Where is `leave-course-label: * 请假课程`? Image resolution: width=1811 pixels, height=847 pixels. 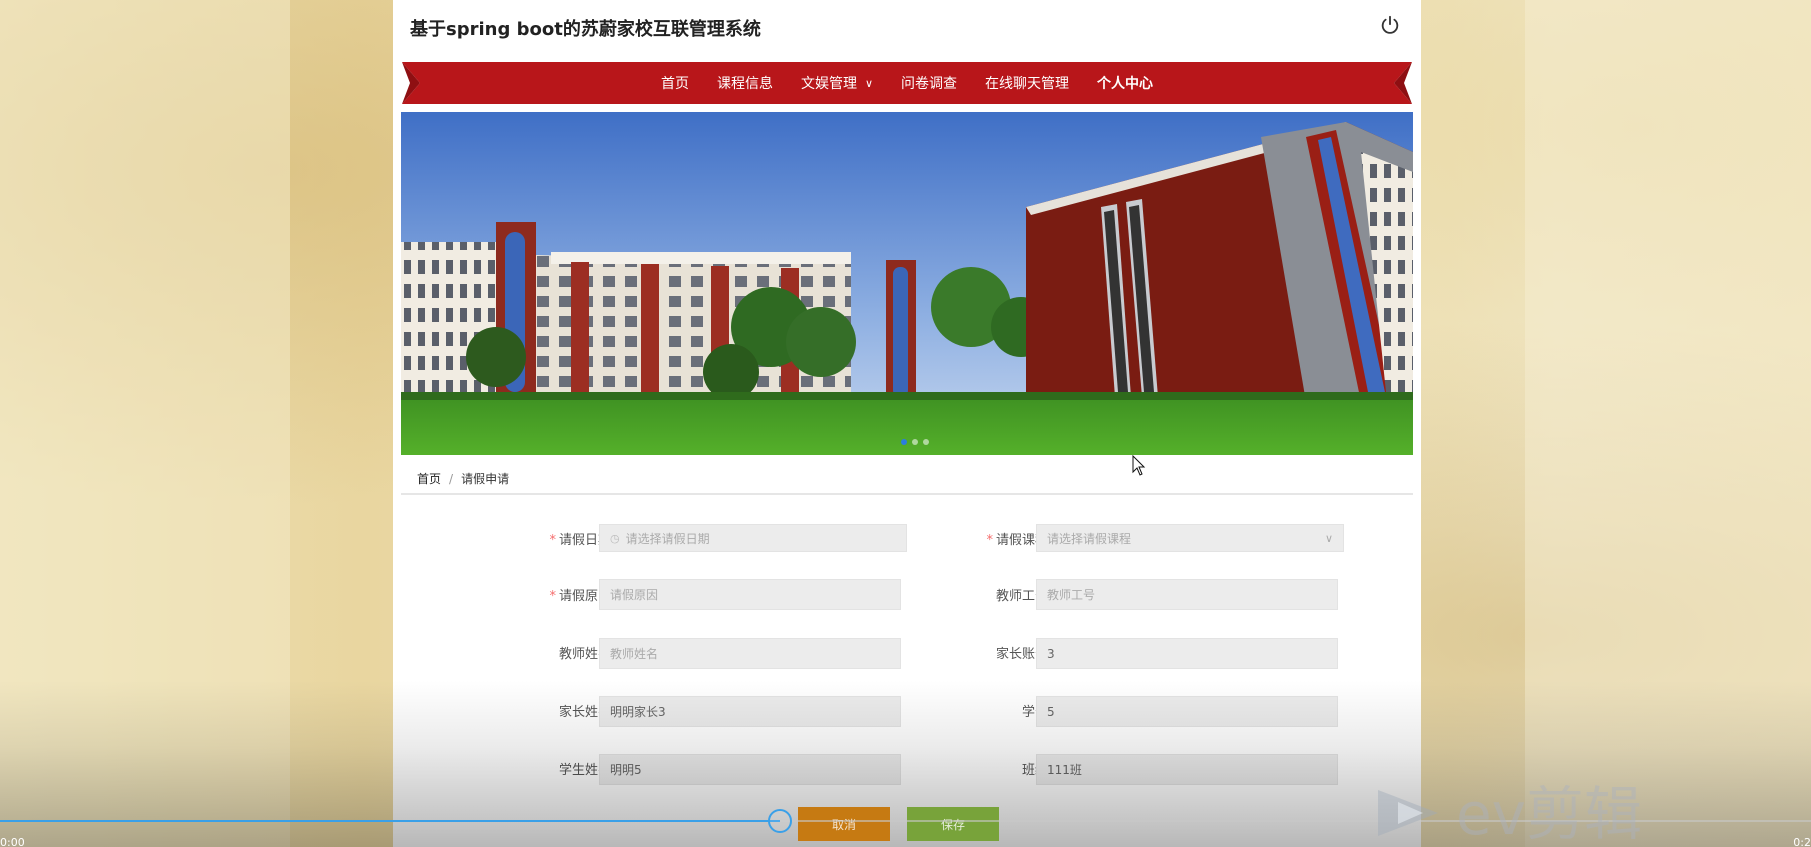 leave-course-label: * 请假课程 is located at coordinates (988, 538).